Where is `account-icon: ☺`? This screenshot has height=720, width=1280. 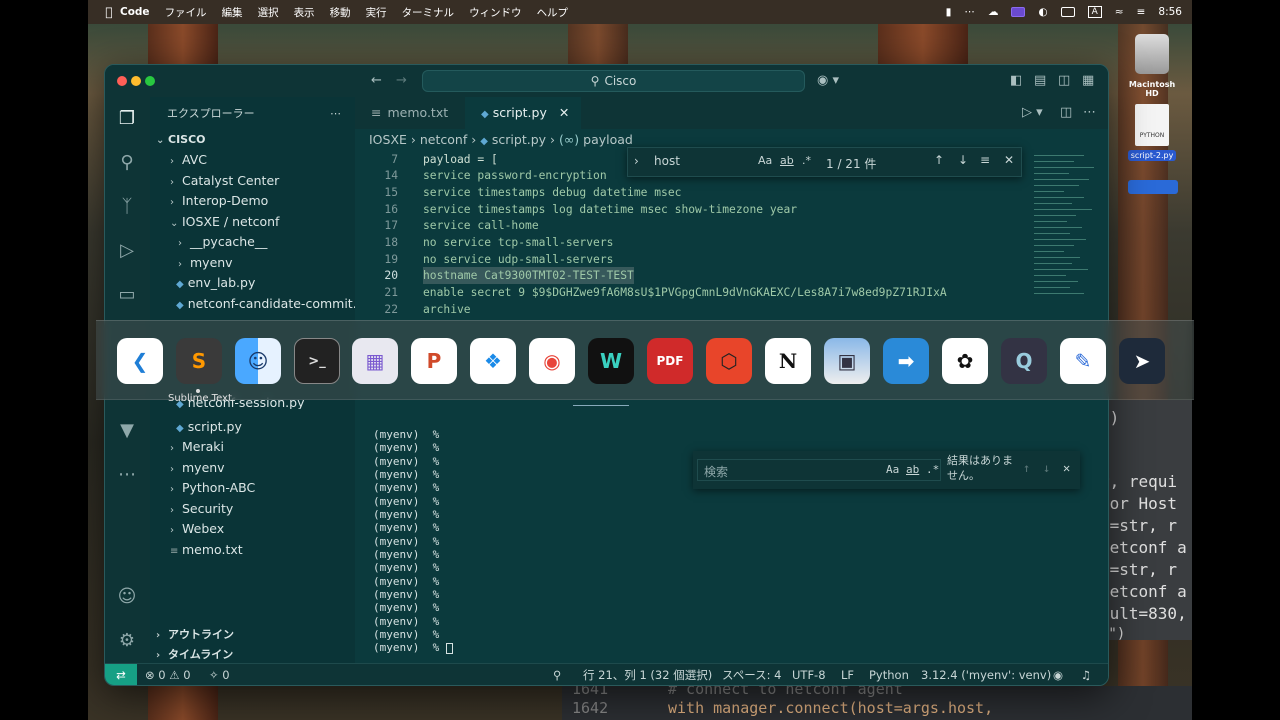 account-icon: ☺ is located at coordinates (127, 597).